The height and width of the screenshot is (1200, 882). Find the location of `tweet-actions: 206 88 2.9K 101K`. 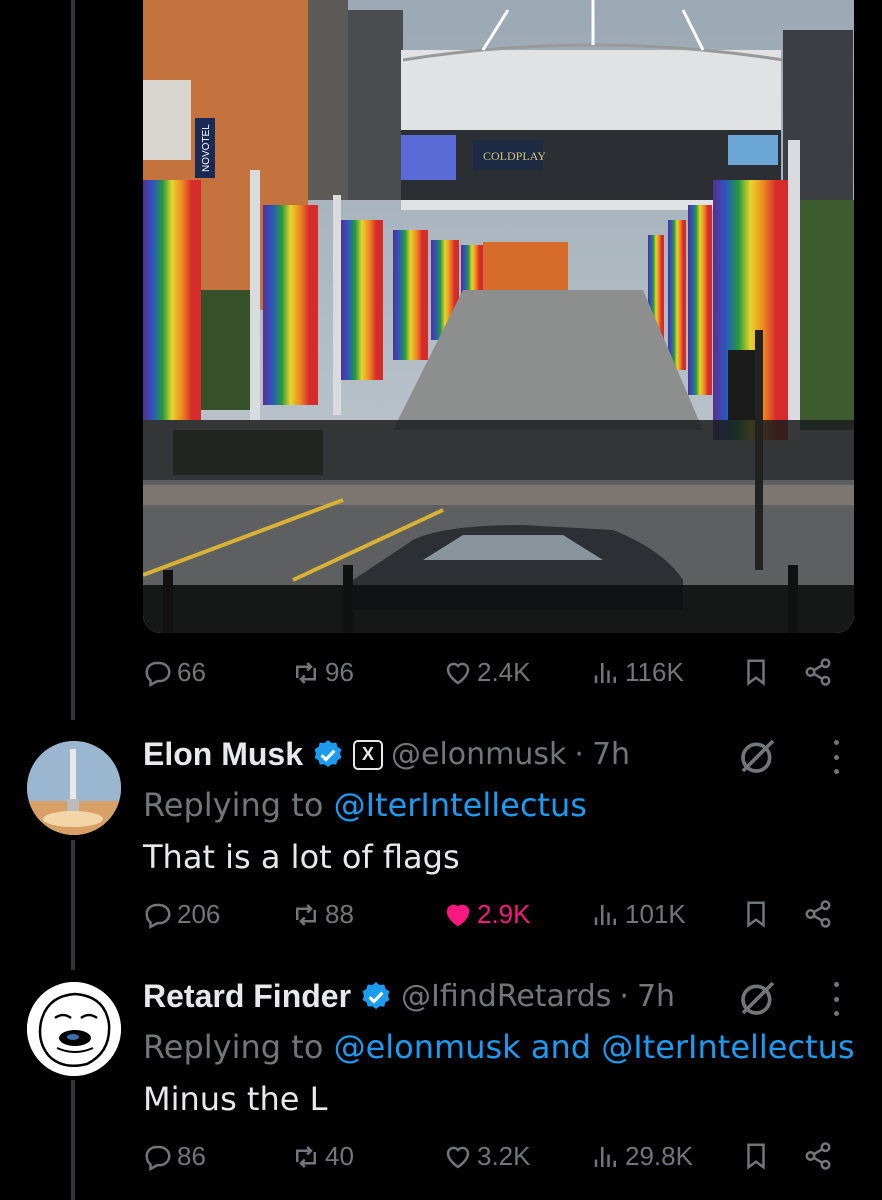

tweet-actions: 206 88 2.9K 101K is located at coordinates (498, 919).